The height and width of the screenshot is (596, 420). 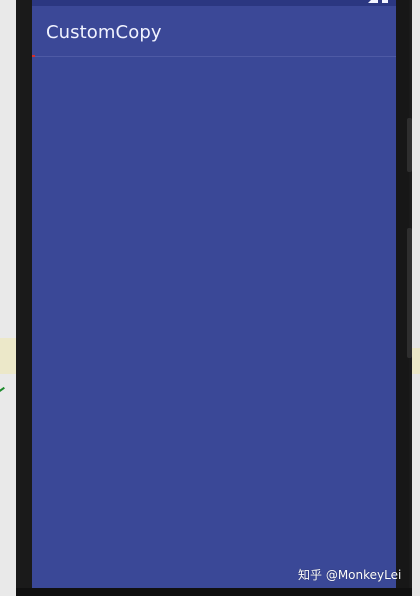 I want to click on signal-icon, so click(x=373, y=1).